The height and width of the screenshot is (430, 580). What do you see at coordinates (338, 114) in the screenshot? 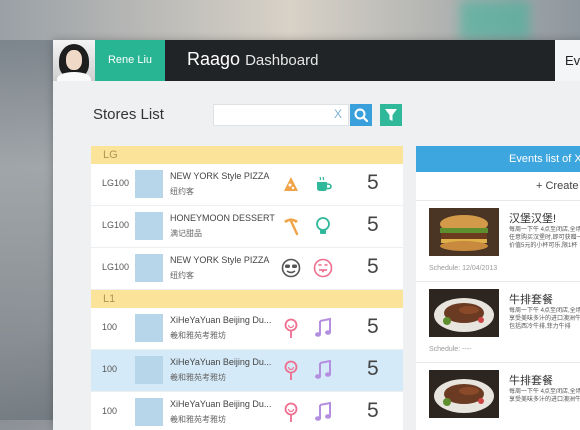
I see `clear-search-icon: X` at bounding box center [338, 114].